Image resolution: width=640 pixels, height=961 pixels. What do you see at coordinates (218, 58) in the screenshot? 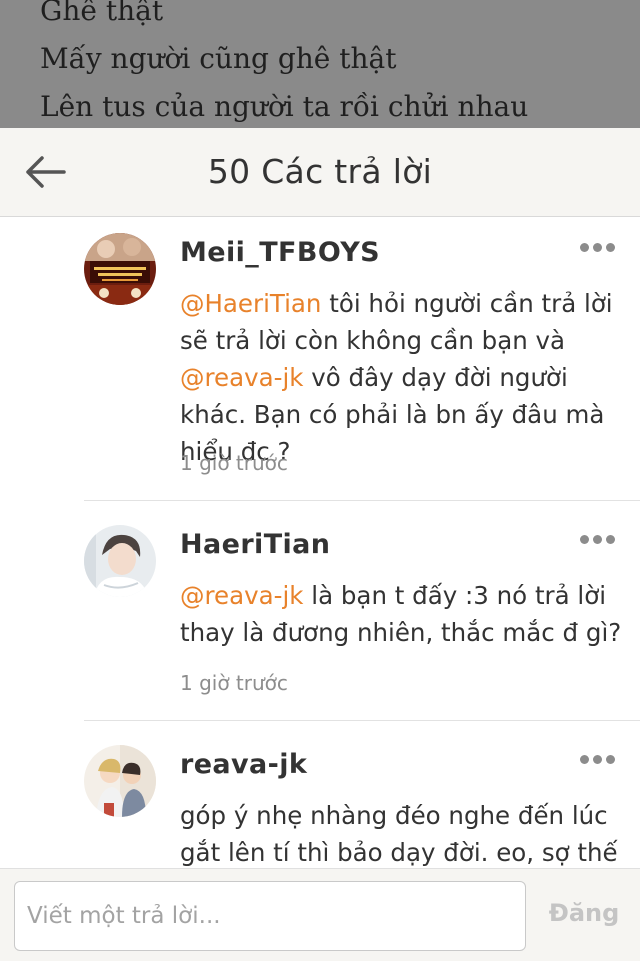
I see `post-line: Mấy người cũng ghê thật` at bounding box center [218, 58].